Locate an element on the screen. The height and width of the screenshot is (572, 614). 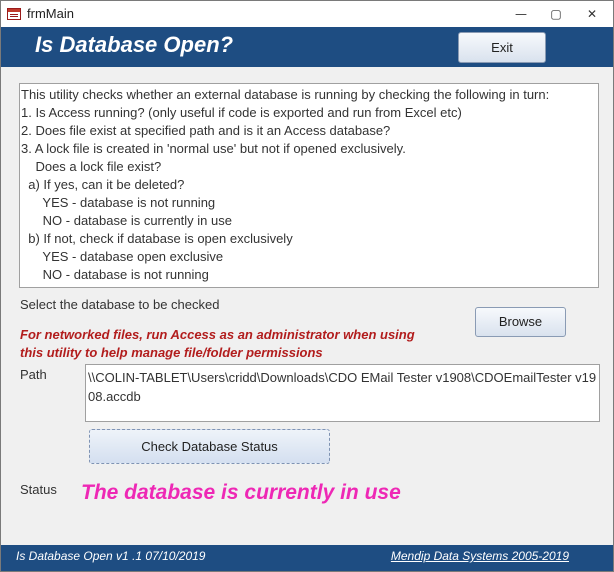
window-title: frmMain is located at coordinates (50, 13).